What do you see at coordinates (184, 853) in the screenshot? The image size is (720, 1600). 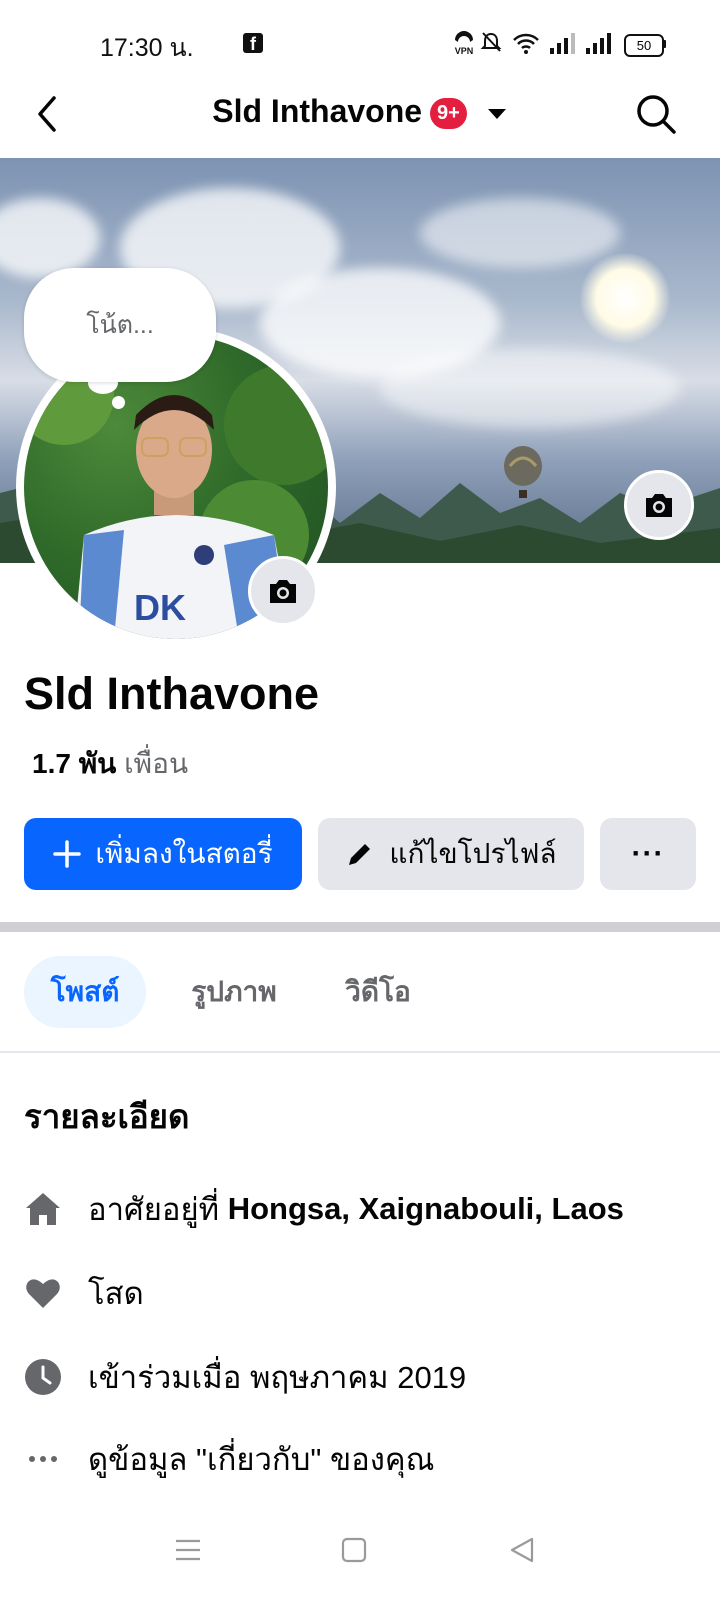 I see `add-to-story-label: เพิ่มลงในสตอรี่` at bounding box center [184, 853].